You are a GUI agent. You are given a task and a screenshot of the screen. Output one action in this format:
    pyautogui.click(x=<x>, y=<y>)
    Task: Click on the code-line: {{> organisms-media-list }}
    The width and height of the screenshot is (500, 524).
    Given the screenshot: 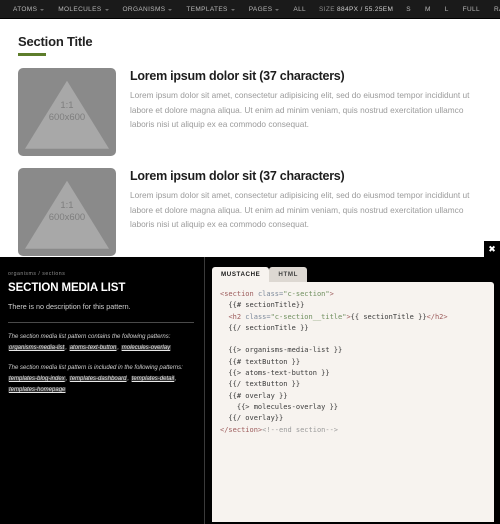 What is the action you would take?
    pyautogui.click(x=353, y=350)
    